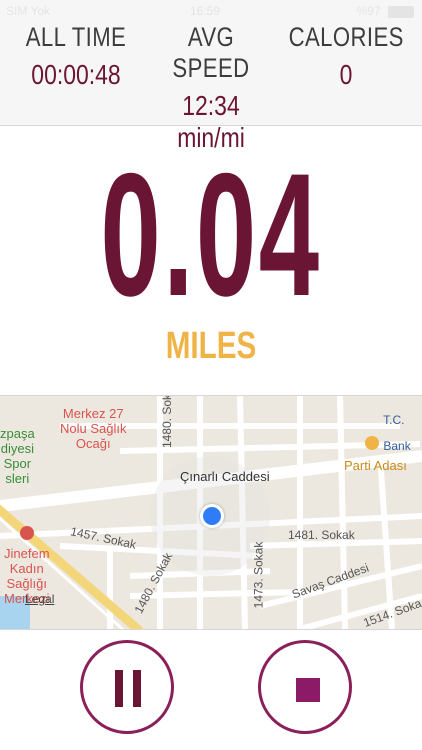 This screenshot has width=422, height=750. I want to click on stat-label: AVG SPEED, so click(211, 52).